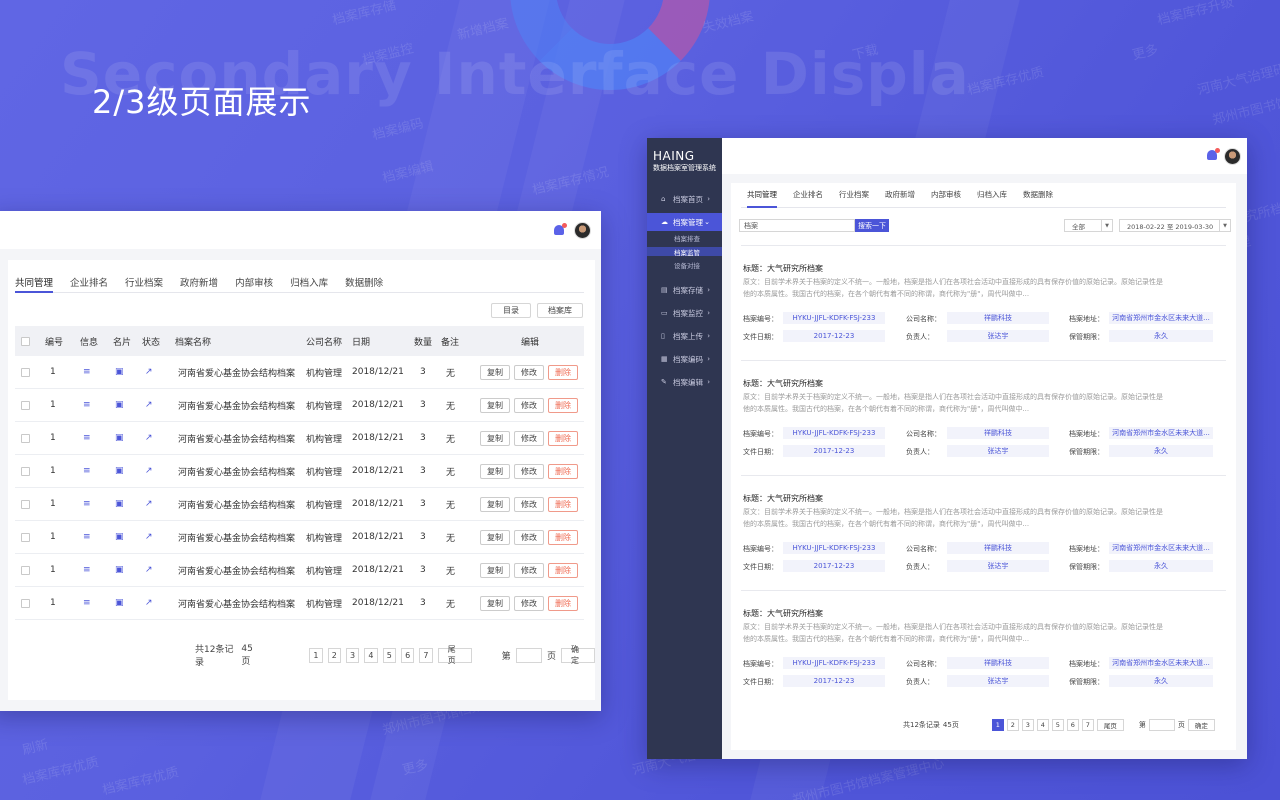 Image resolution: width=1280 pixels, height=800 pixels. Describe the element at coordinates (334, 655) in the screenshot. I see `page-number-button: 2` at that location.